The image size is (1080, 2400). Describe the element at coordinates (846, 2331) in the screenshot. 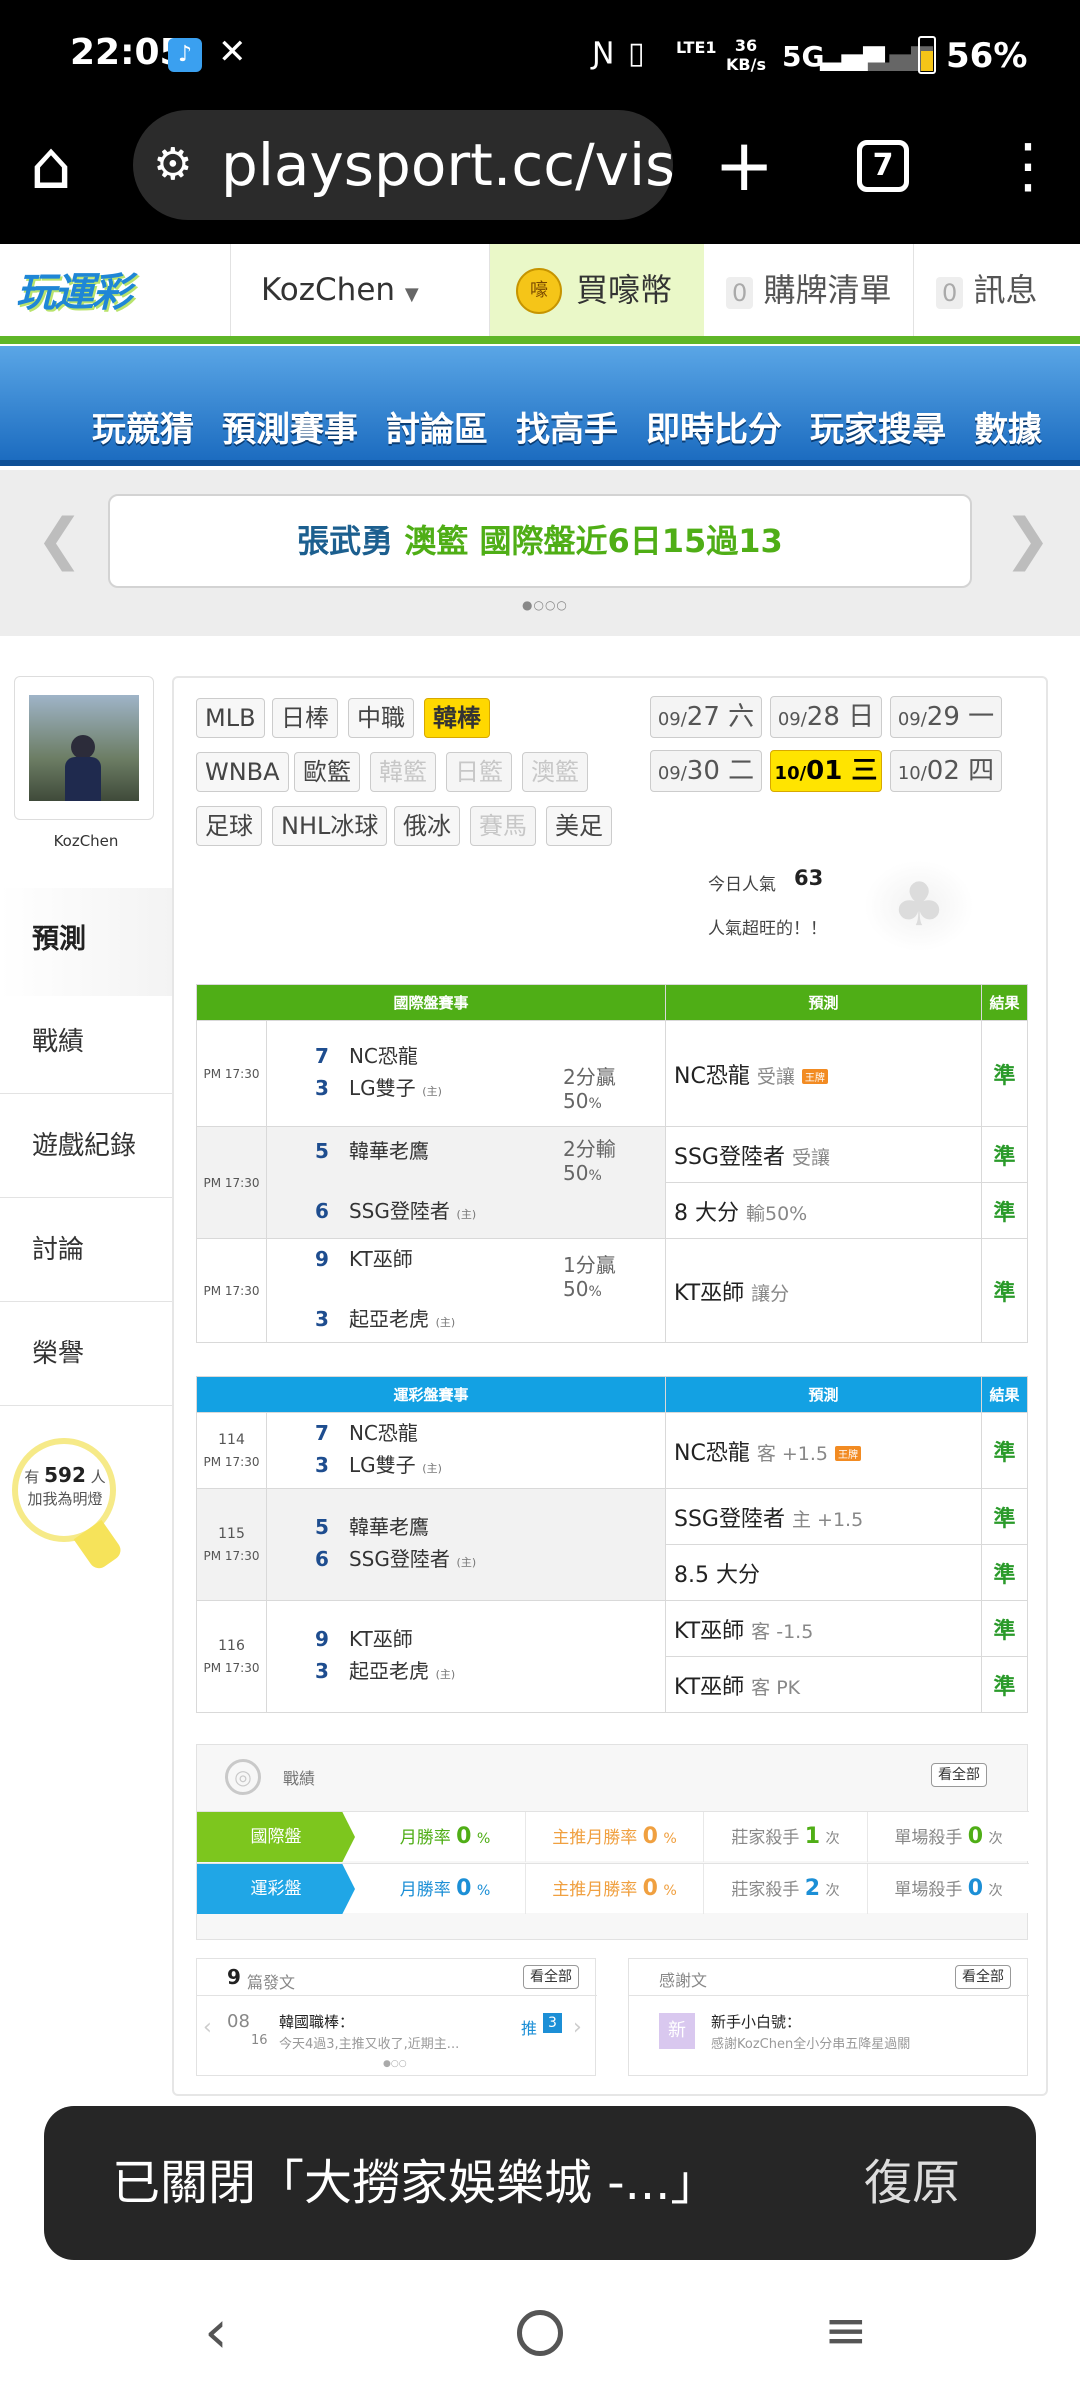

I see `recents-icon: ≡` at that location.